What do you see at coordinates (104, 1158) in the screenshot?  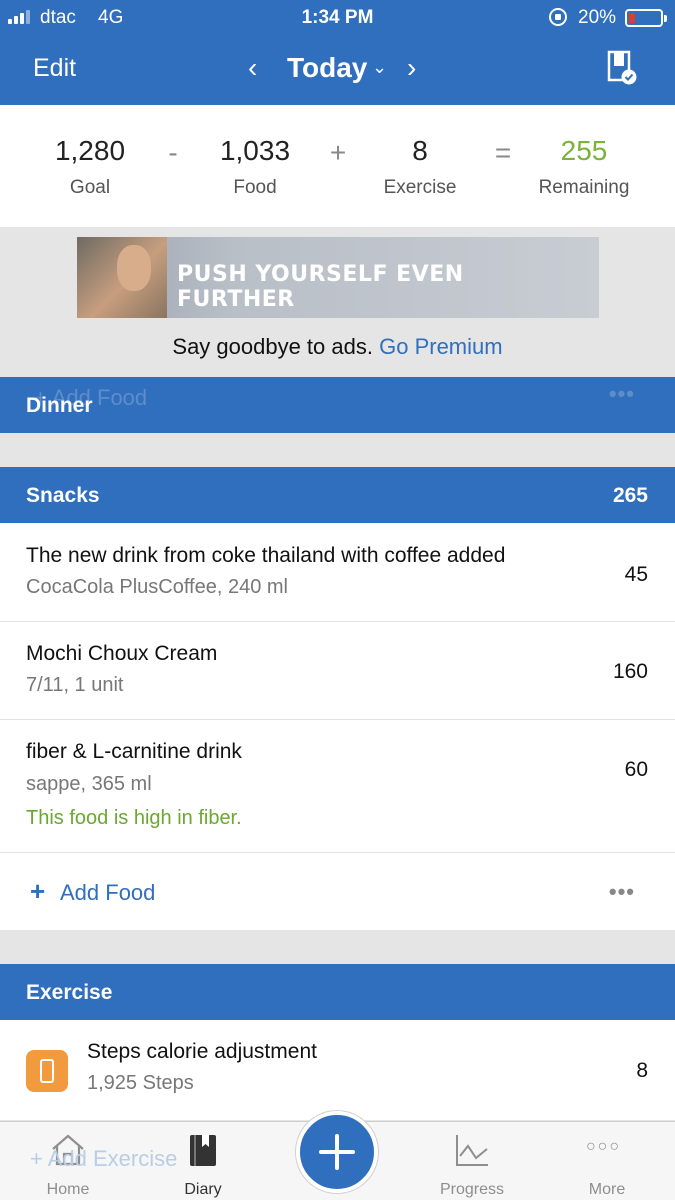 I see `exercise-add-ghost: + Add Exercise` at bounding box center [104, 1158].